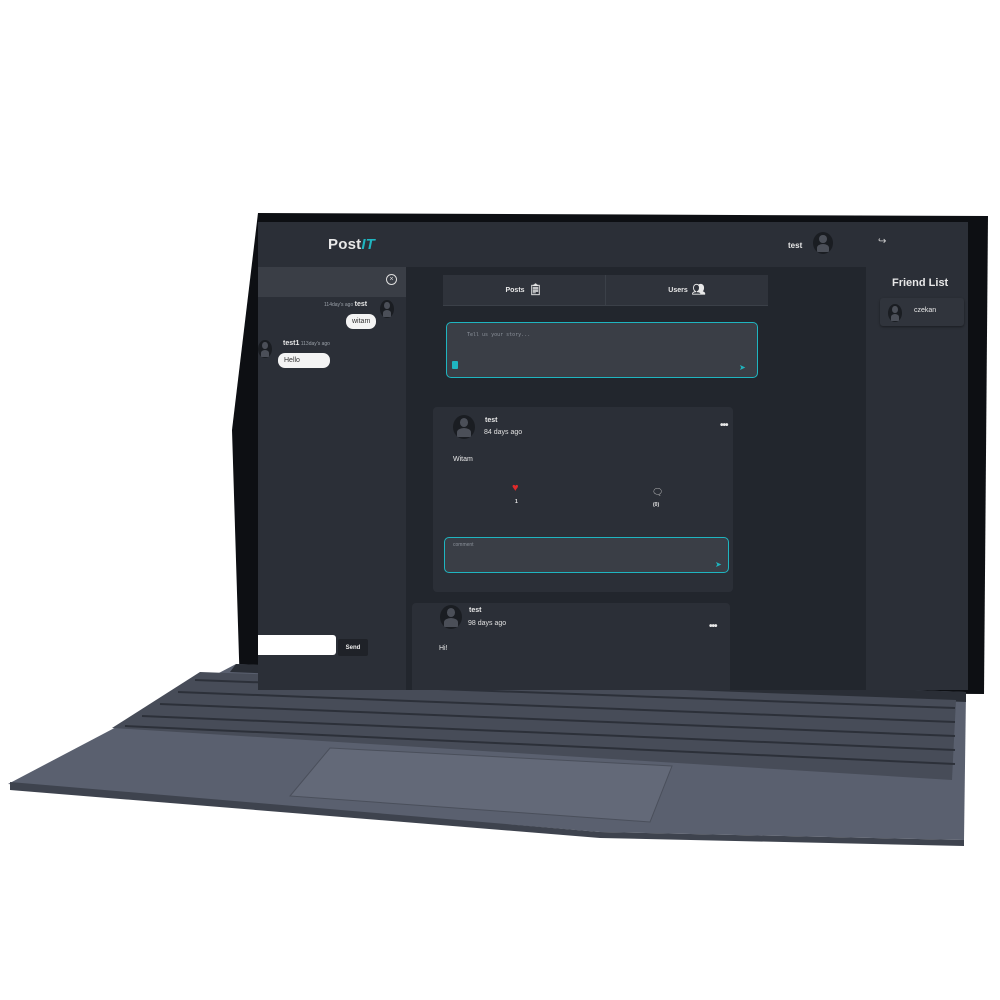 The height and width of the screenshot is (1000, 1000). What do you see at coordinates (487, 623) in the screenshot?
I see `post-date: 98 days ago` at bounding box center [487, 623].